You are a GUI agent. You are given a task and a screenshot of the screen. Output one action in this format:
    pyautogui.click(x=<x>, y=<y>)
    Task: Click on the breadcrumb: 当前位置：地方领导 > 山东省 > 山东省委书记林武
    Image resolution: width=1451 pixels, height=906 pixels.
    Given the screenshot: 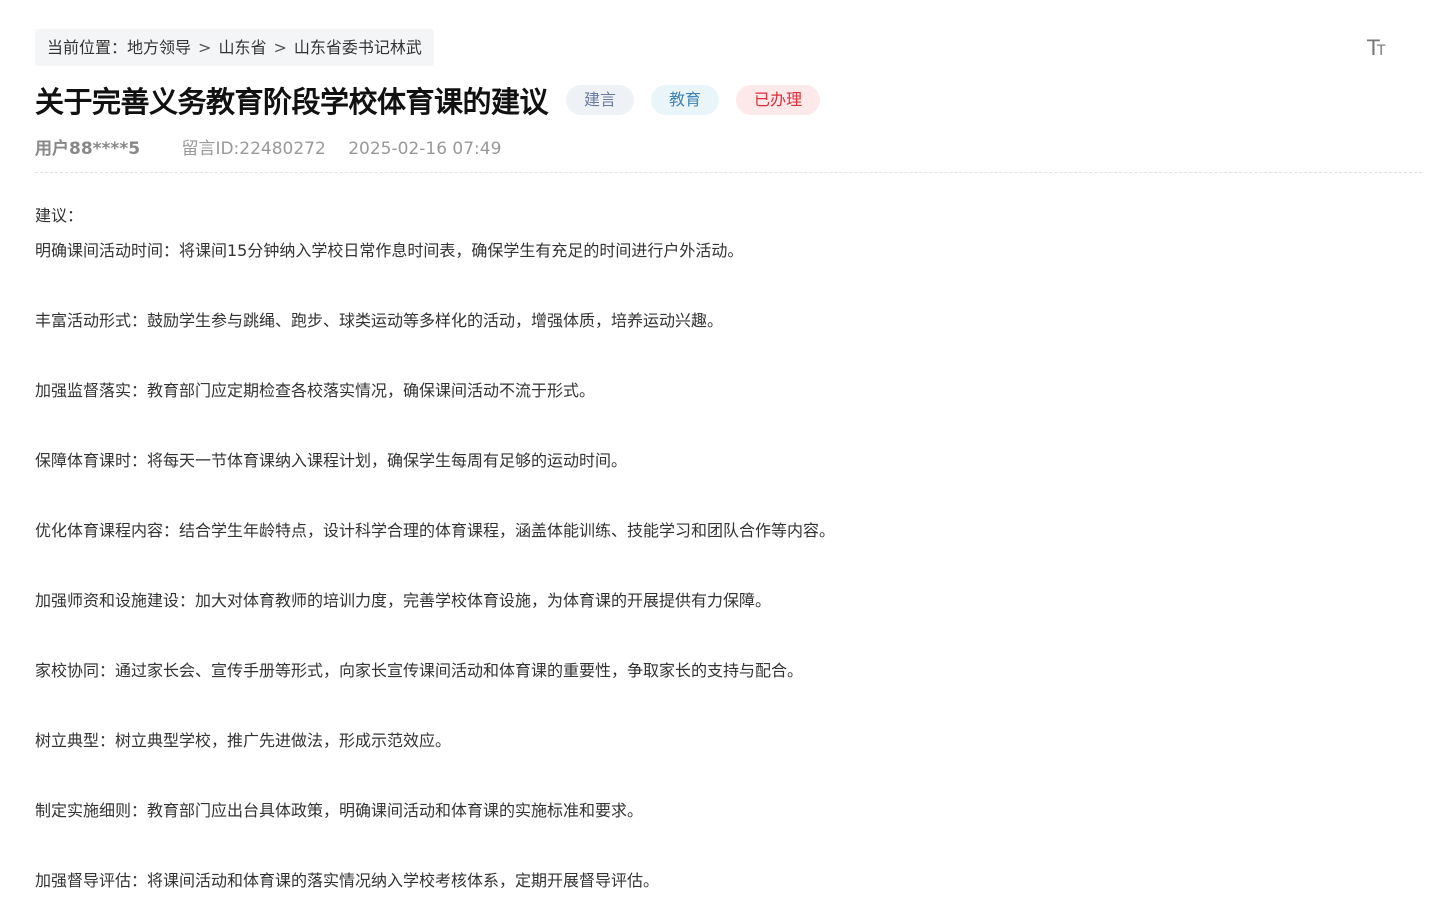 What is the action you would take?
    pyautogui.click(x=234, y=47)
    